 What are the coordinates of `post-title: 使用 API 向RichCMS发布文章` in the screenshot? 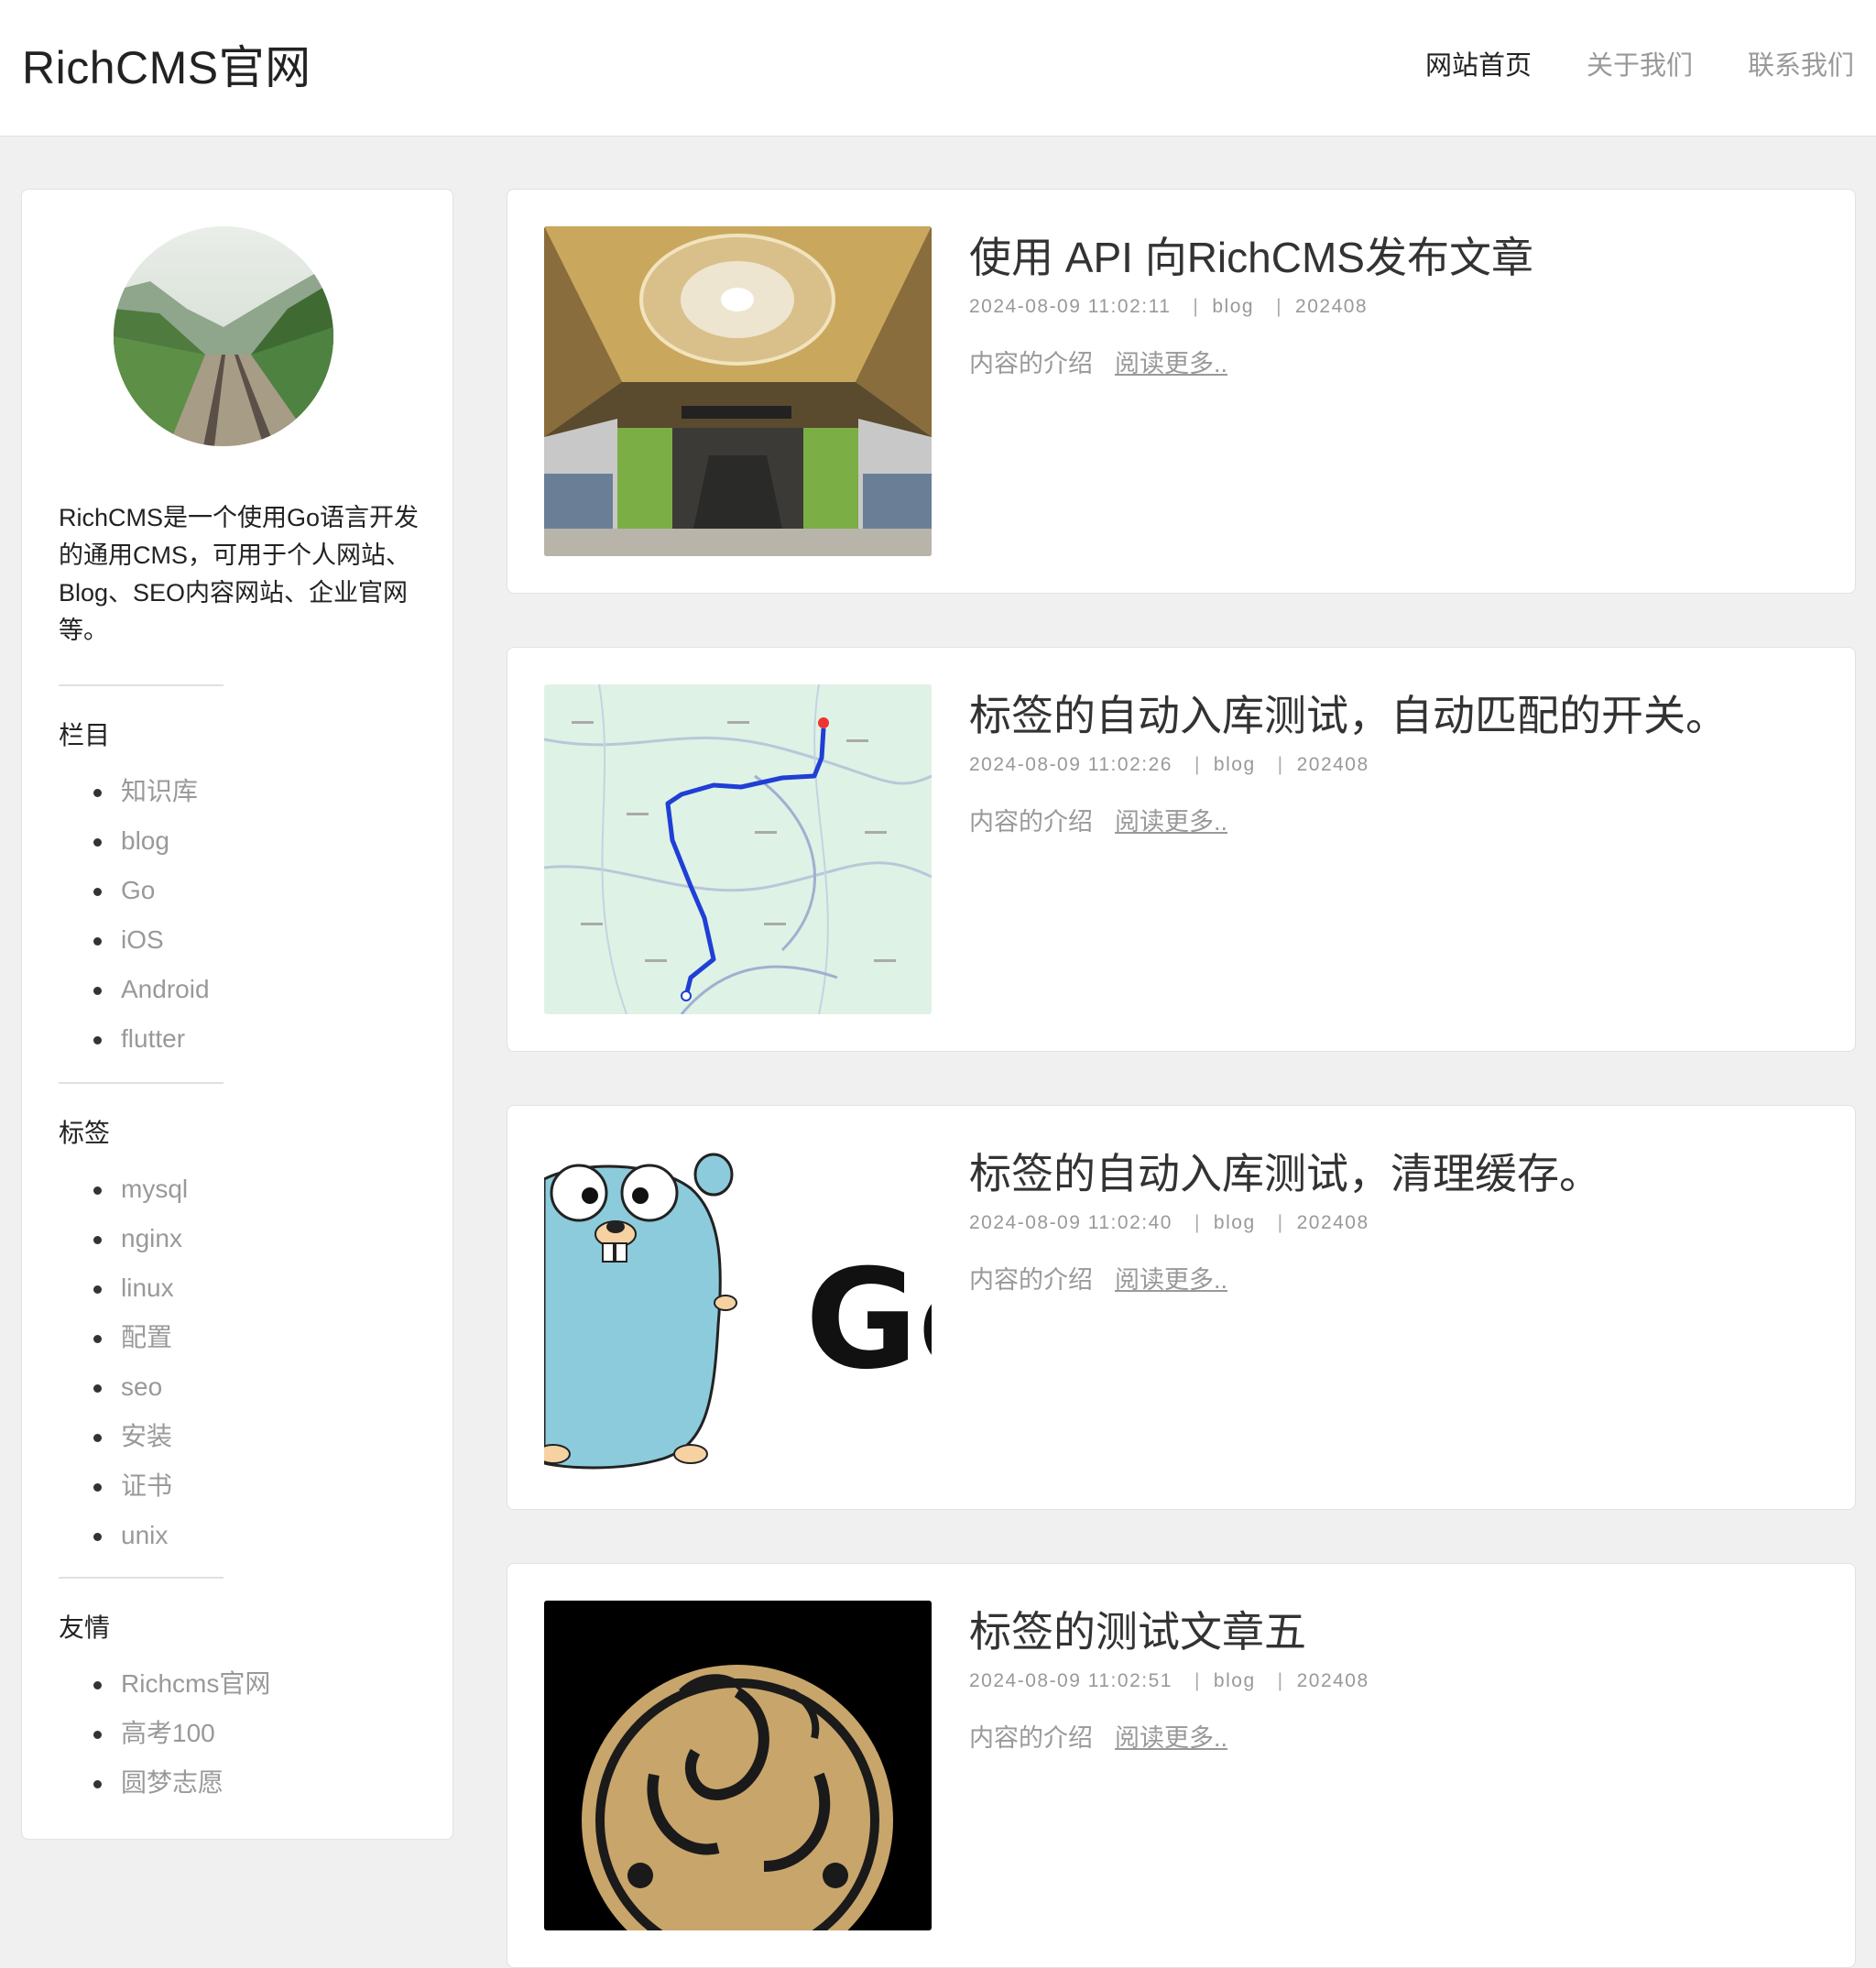 It's located at (1251, 255).